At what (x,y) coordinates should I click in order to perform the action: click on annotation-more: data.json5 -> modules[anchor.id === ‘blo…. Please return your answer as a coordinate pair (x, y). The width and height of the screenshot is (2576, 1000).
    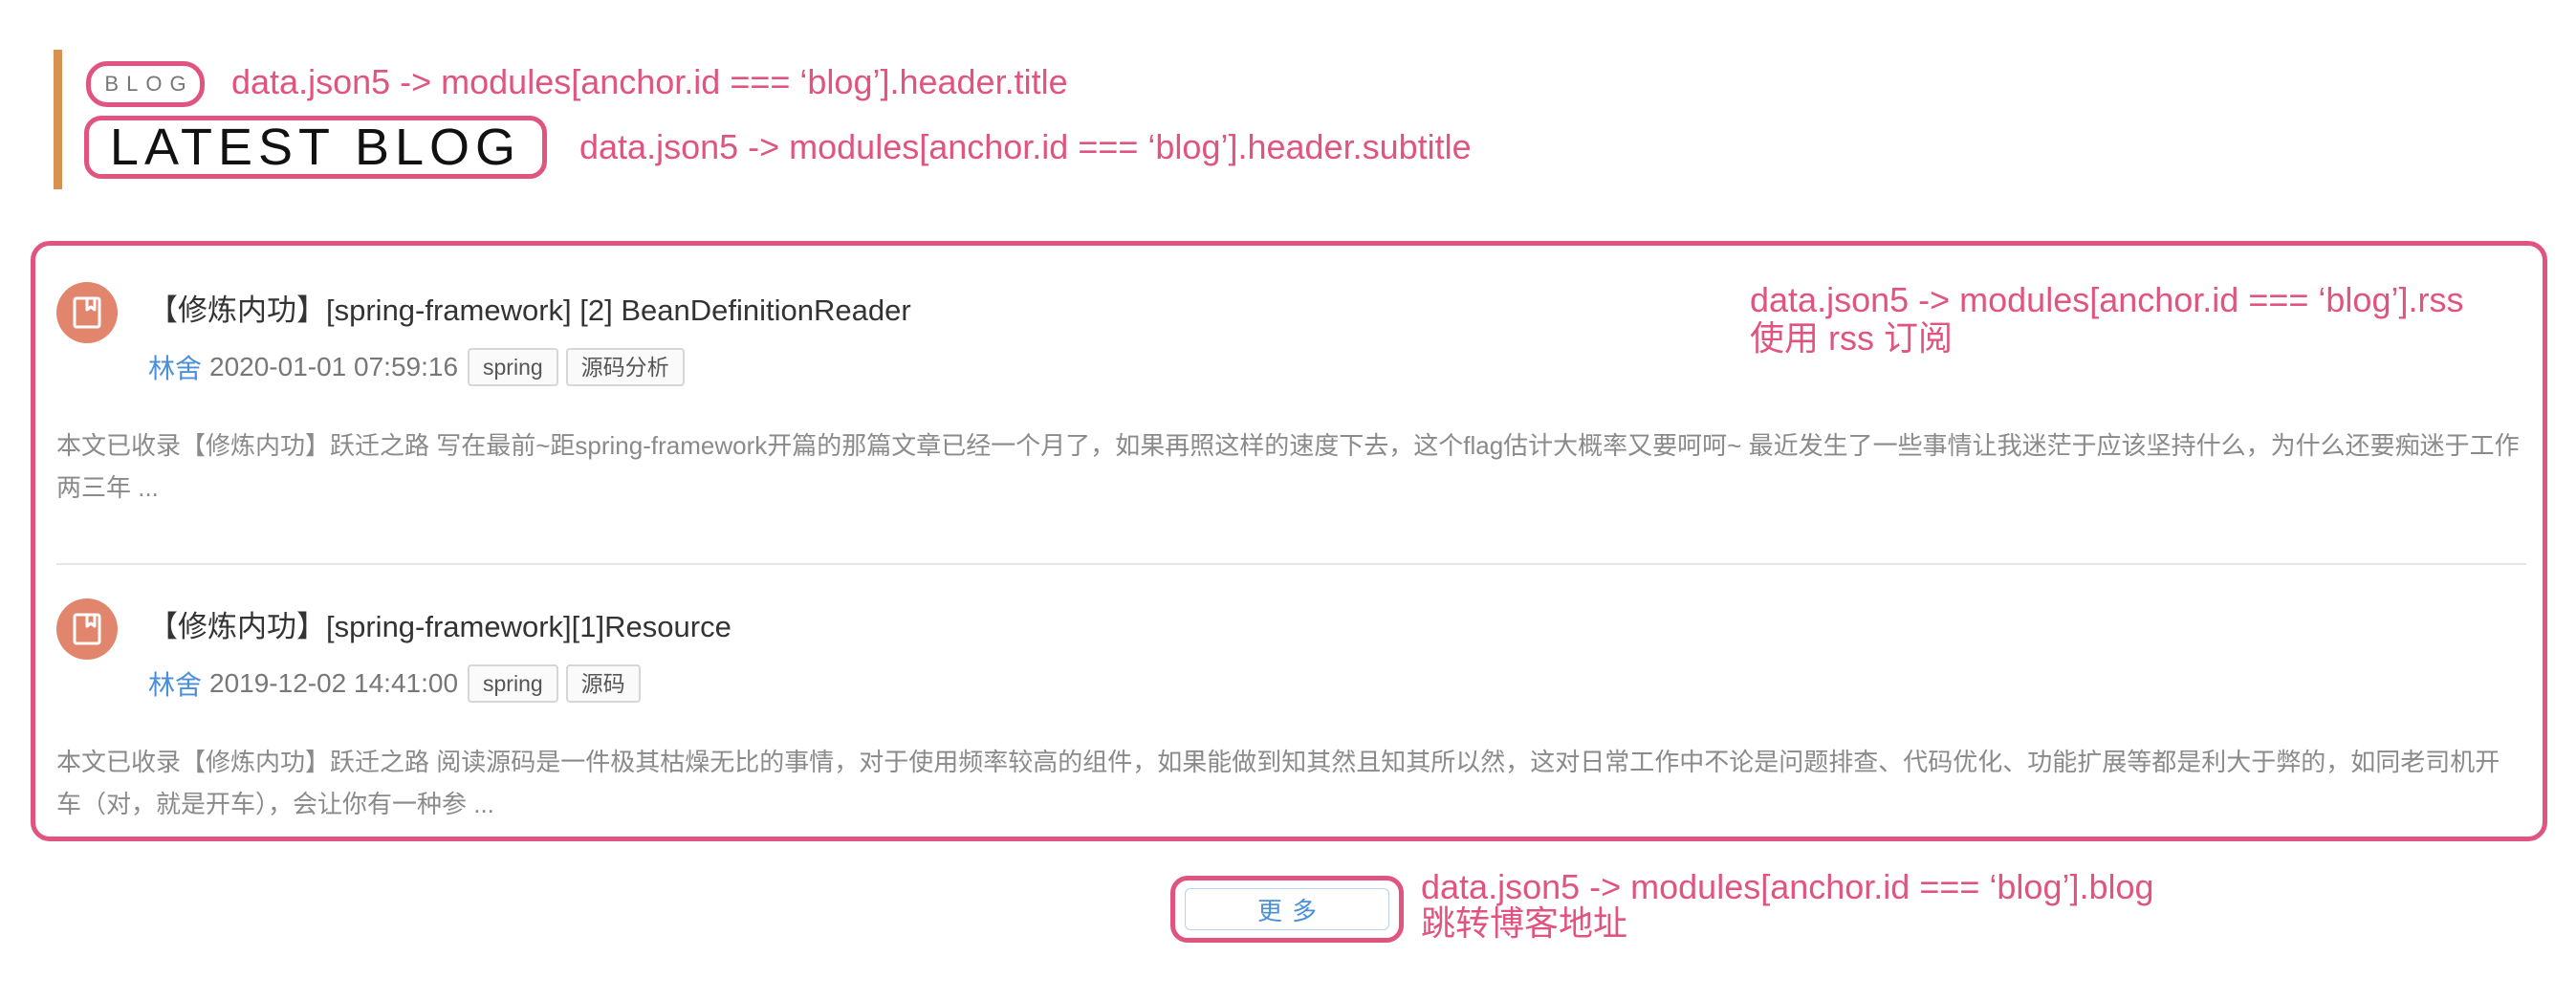
    Looking at the image, I should click on (1787, 886).